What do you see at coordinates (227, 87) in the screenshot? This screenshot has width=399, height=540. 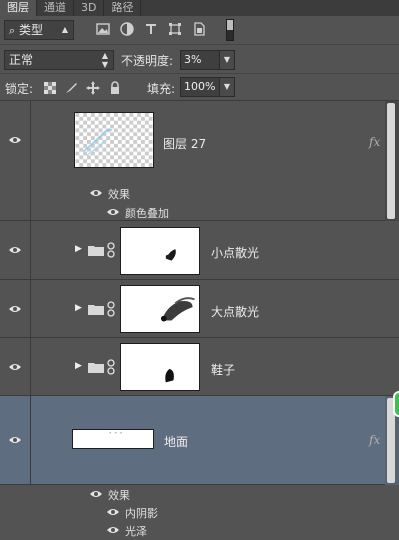 I see `fill-dropdown-button: ▼` at bounding box center [227, 87].